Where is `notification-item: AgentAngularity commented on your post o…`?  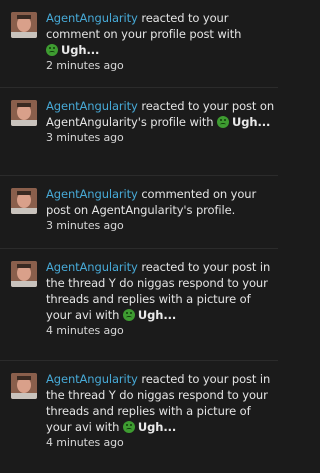 notification-item: AgentAngularity commented on your post o… is located at coordinates (139, 212).